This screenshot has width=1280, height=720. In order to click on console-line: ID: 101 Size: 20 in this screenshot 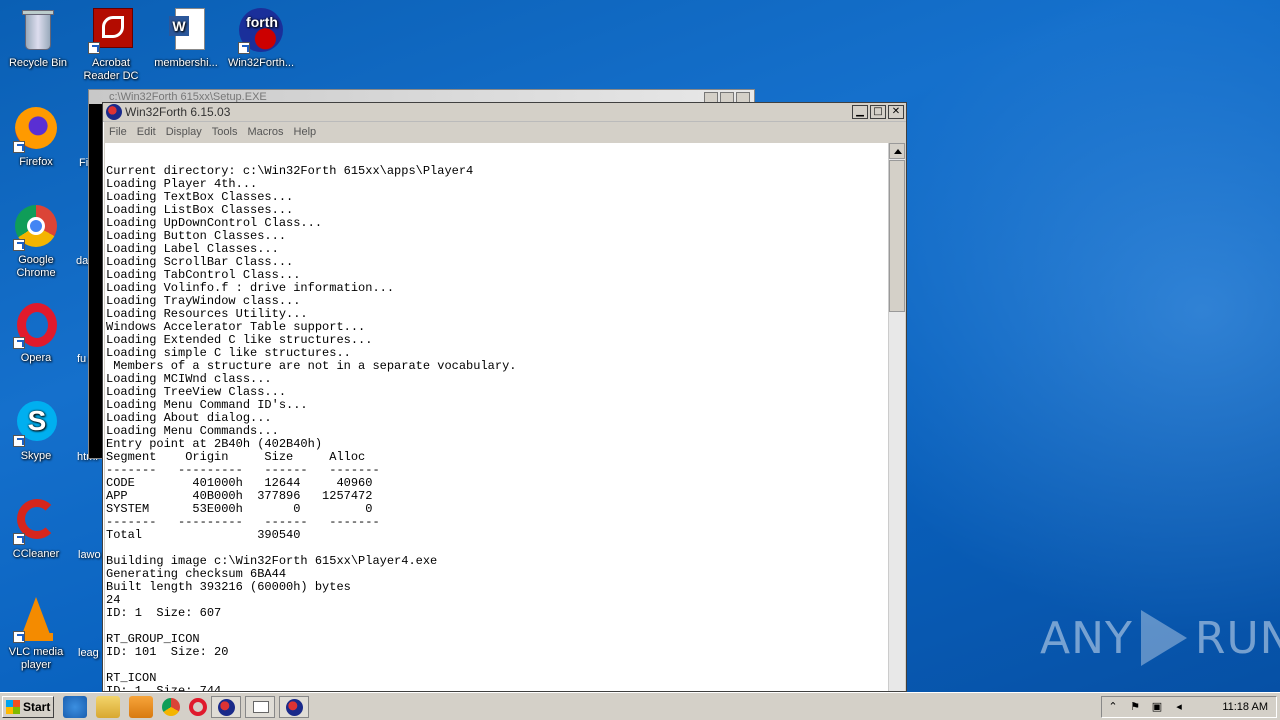, I will do `click(167, 652)`.